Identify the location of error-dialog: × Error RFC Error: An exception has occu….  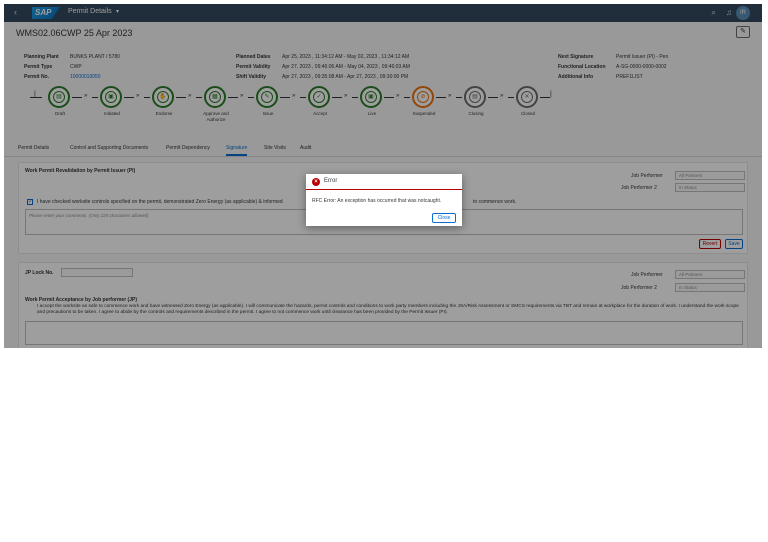
(384, 200).